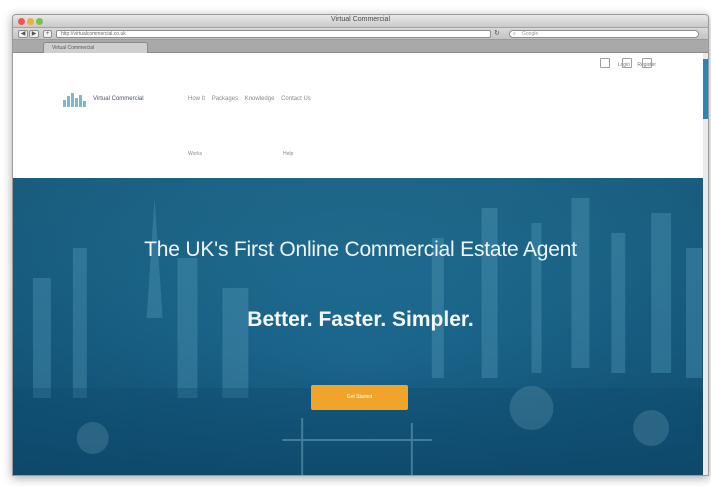 This screenshot has height=486, width=711. What do you see at coordinates (196, 99) in the screenshot?
I see `nav-item-how-it: How It` at bounding box center [196, 99].